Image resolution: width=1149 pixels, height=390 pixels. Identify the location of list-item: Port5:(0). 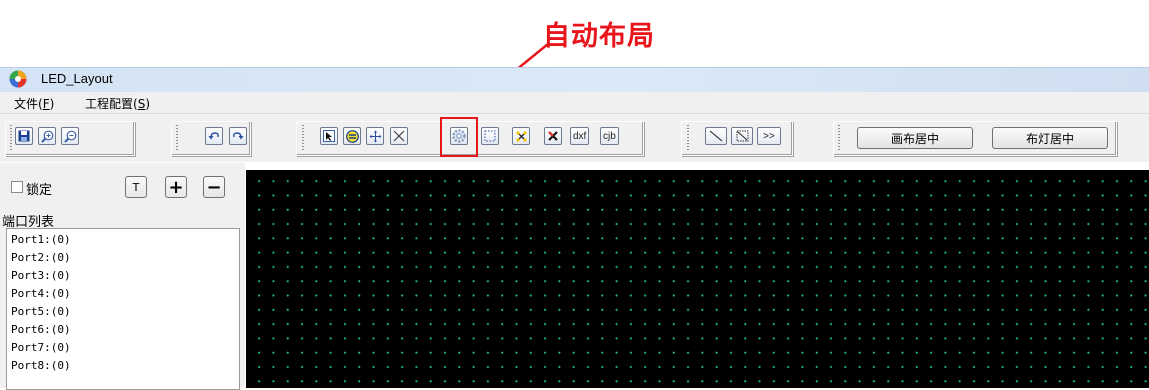
(41, 311).